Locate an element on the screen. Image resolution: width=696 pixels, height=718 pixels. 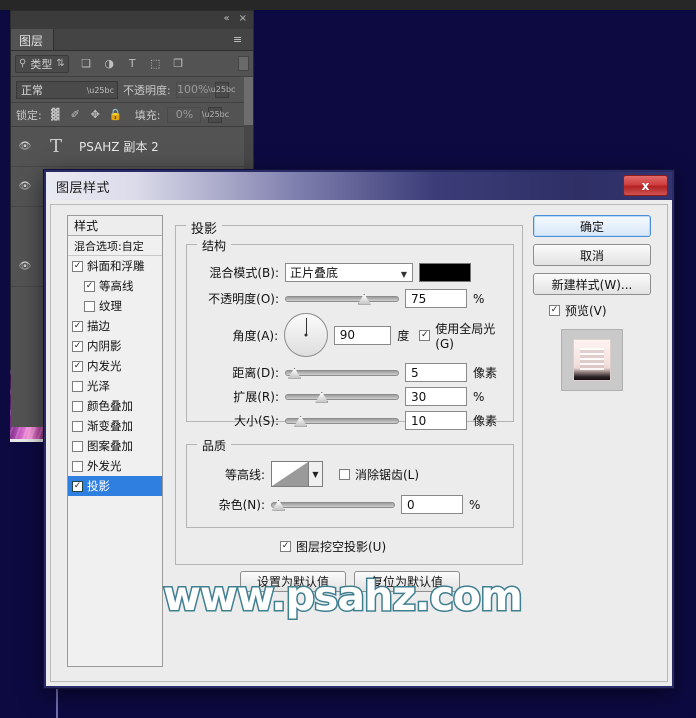
noise-unit: % is located at coordinates (475, 504).